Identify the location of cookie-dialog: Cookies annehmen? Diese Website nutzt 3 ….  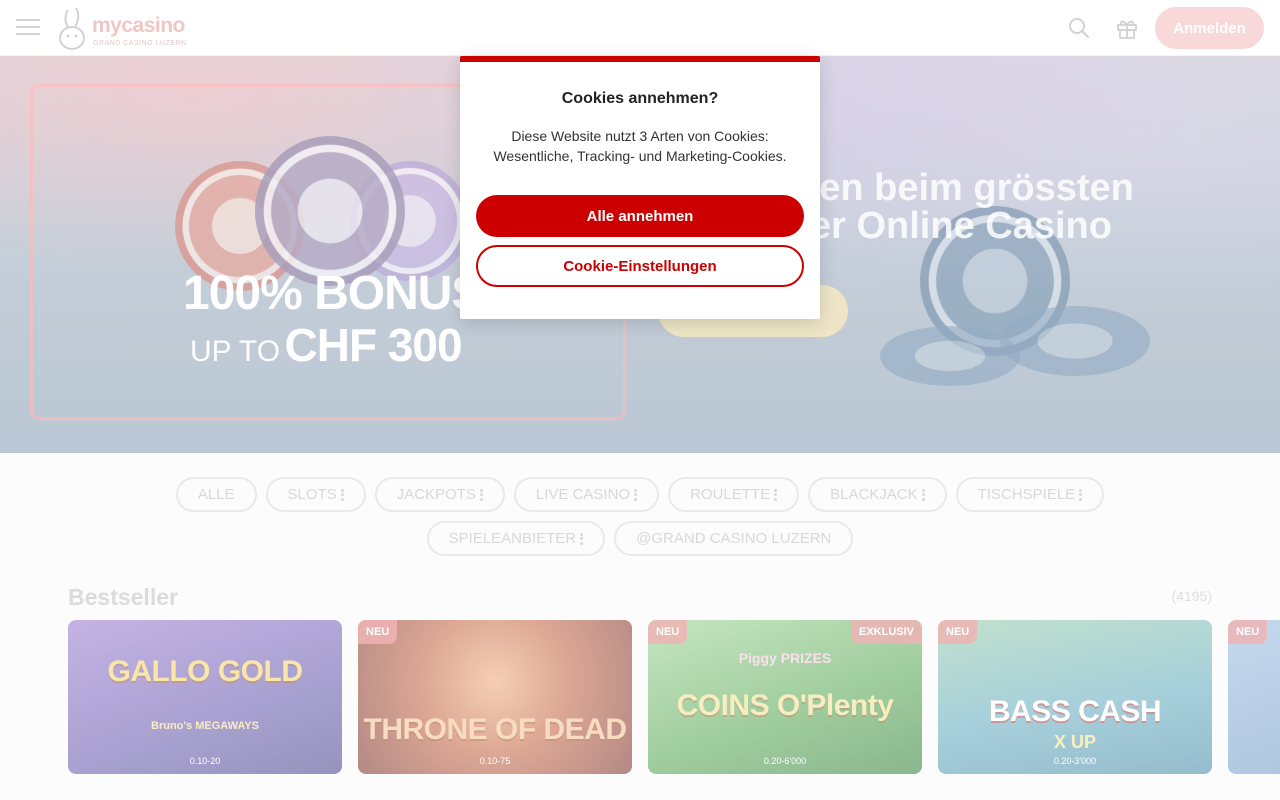
(640, 187).